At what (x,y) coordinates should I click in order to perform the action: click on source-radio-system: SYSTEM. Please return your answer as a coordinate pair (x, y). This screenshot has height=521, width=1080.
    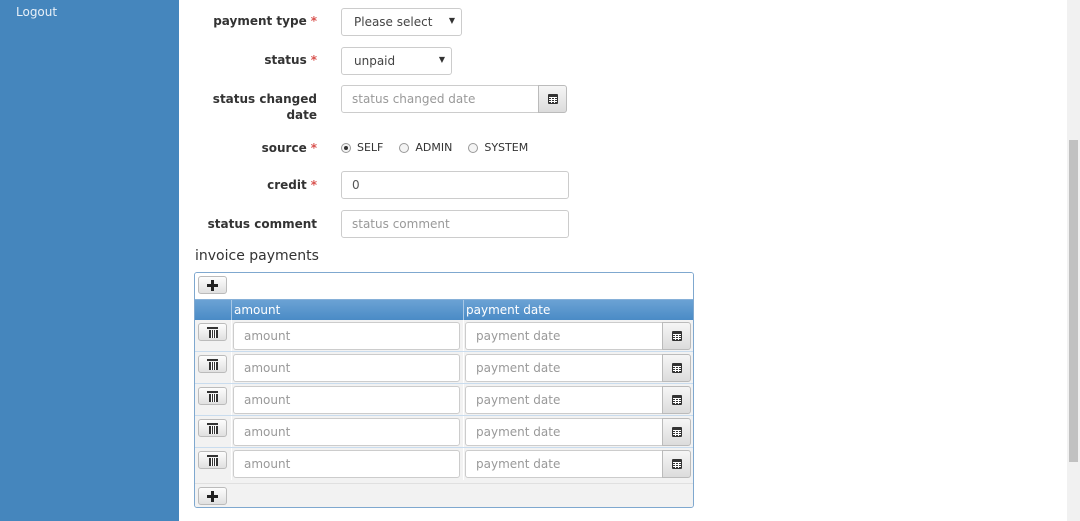
    Looking at the image, I should click on (498, 147).